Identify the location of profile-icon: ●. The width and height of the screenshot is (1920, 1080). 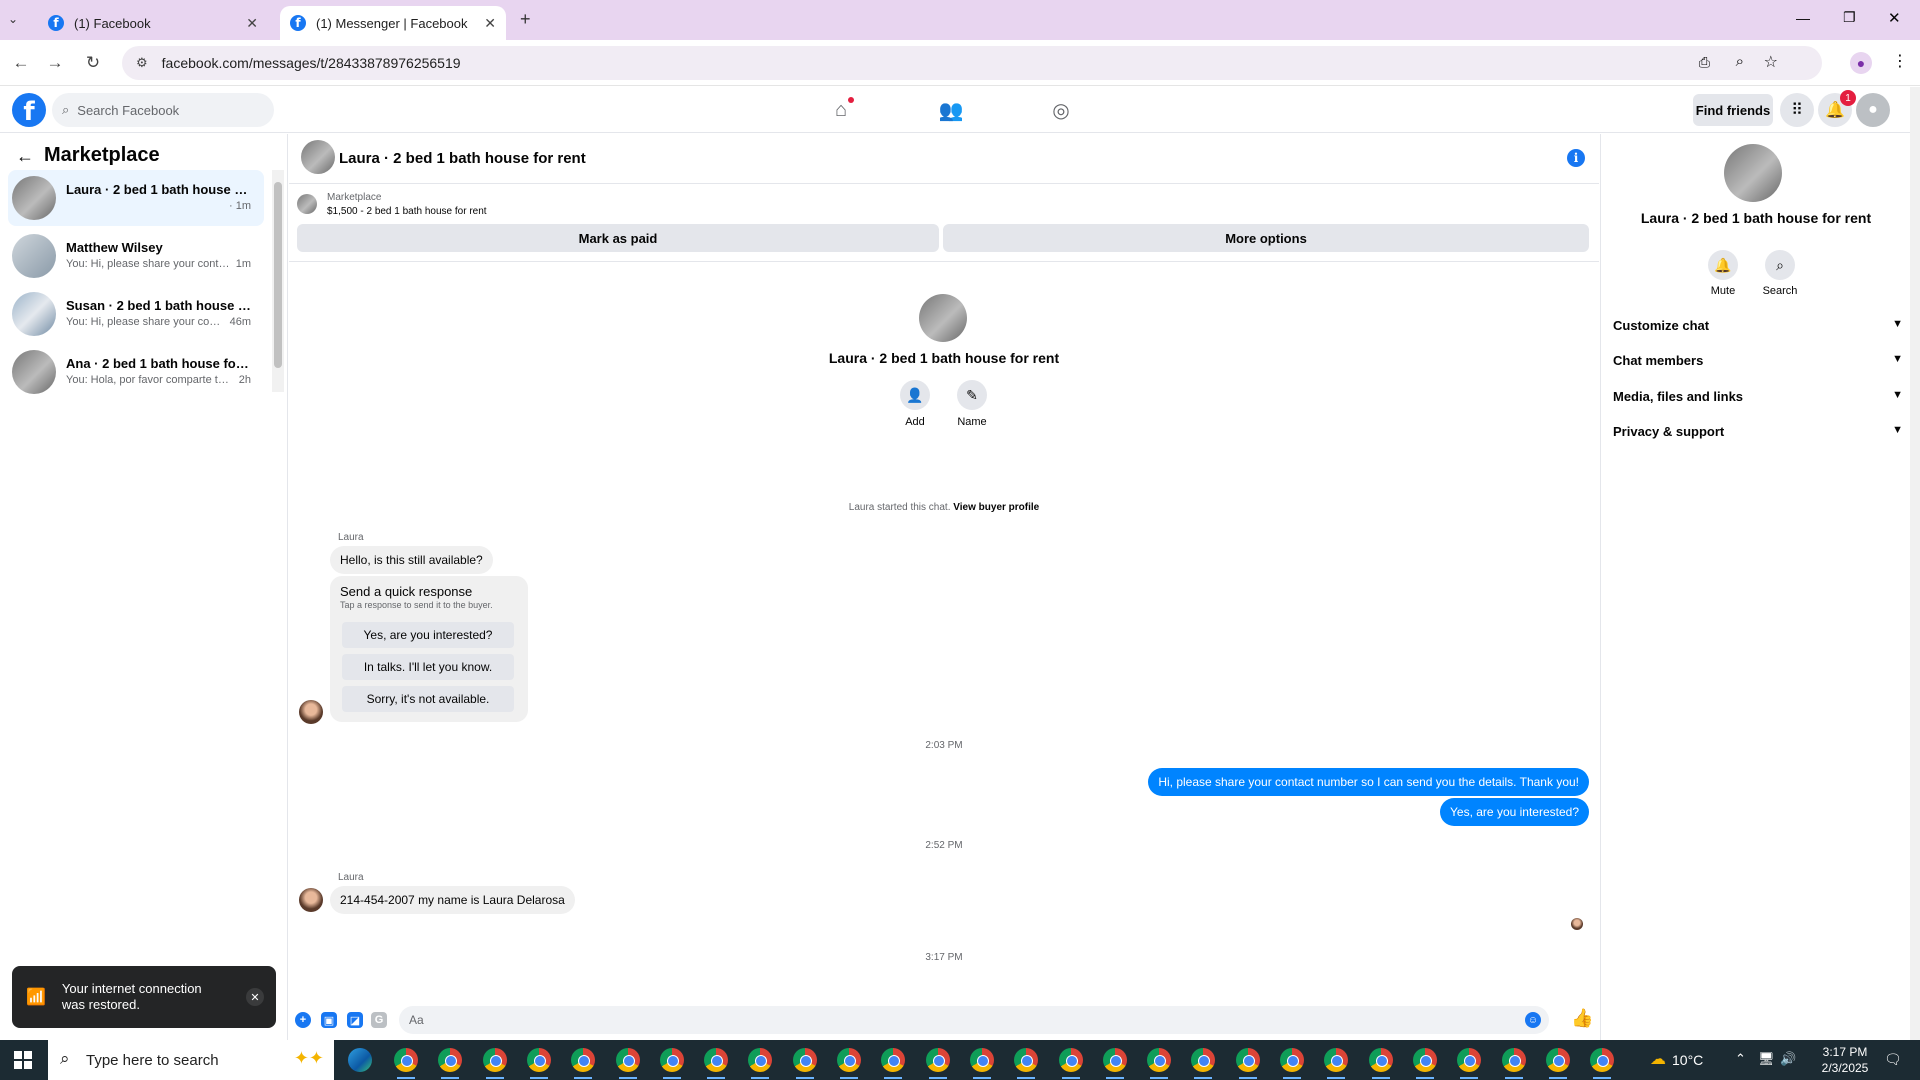
(1861, 63).